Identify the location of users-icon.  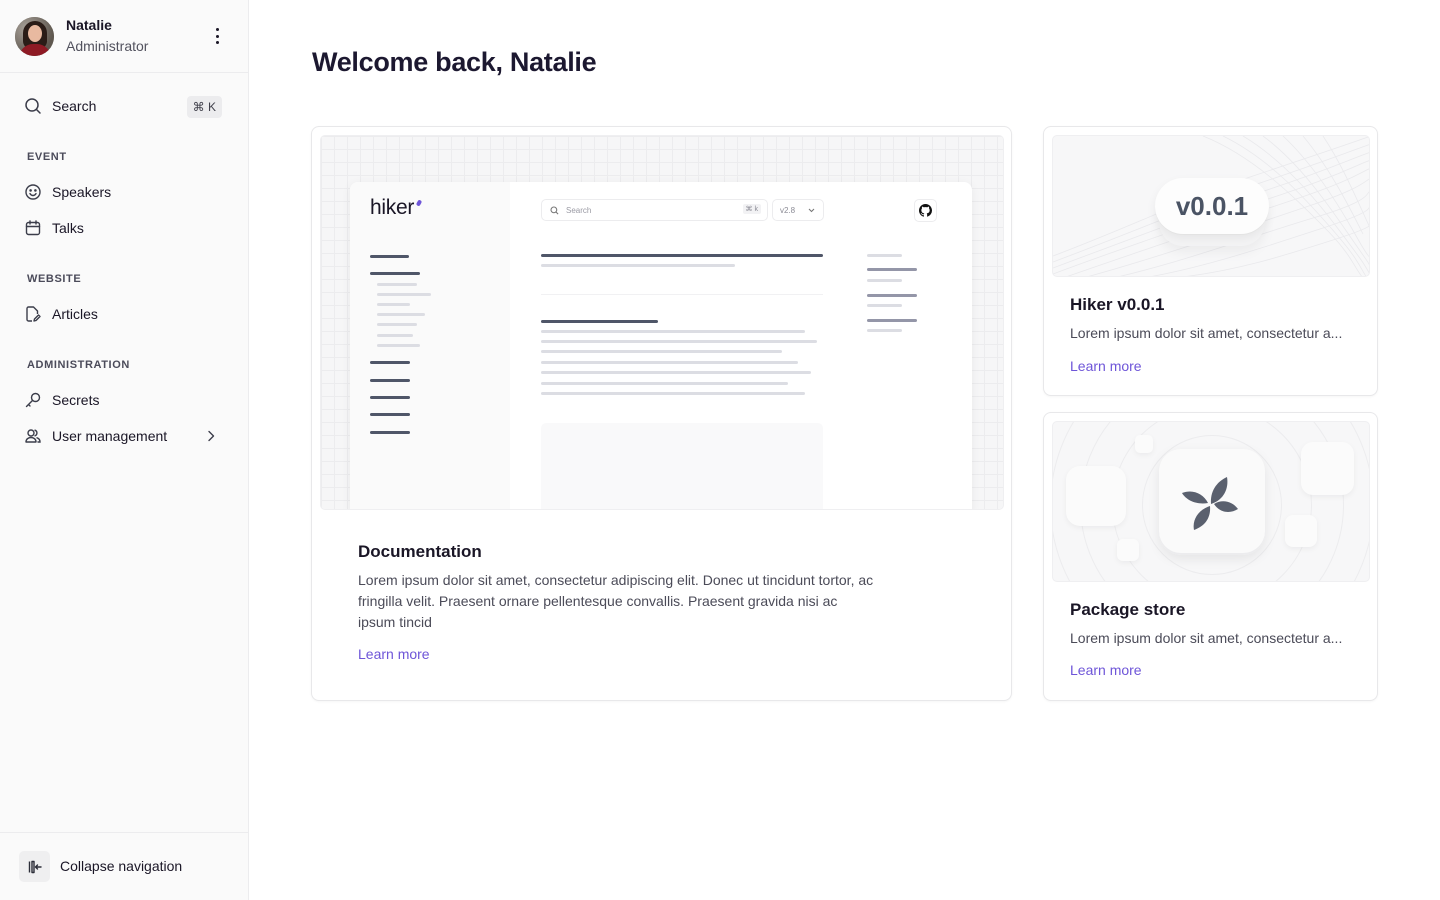
(33, 436).